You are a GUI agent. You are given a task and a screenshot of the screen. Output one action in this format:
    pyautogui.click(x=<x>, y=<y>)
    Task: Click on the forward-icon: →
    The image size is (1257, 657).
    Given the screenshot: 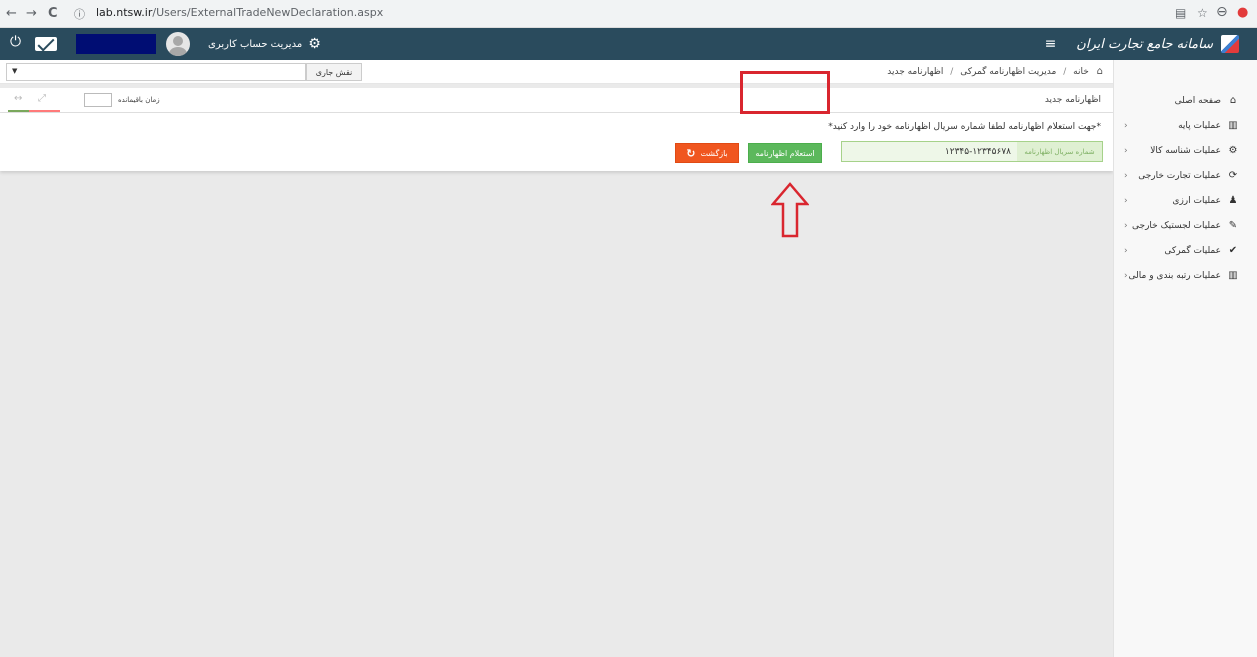 What is the action you would take?
    pyautogui.click(x=31, y=13)
    